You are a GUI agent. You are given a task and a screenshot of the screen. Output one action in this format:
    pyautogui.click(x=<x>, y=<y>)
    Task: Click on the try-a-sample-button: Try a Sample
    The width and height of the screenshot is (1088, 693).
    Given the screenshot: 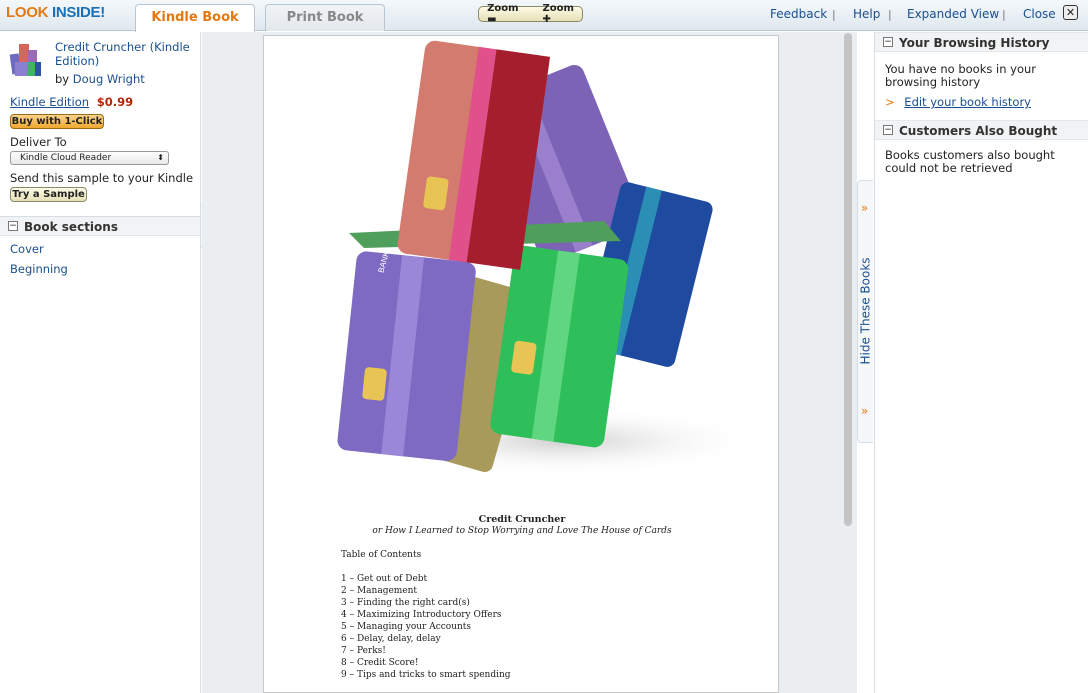 What is the action you would take?
    pyautogui.click(x=48, y=194)
    